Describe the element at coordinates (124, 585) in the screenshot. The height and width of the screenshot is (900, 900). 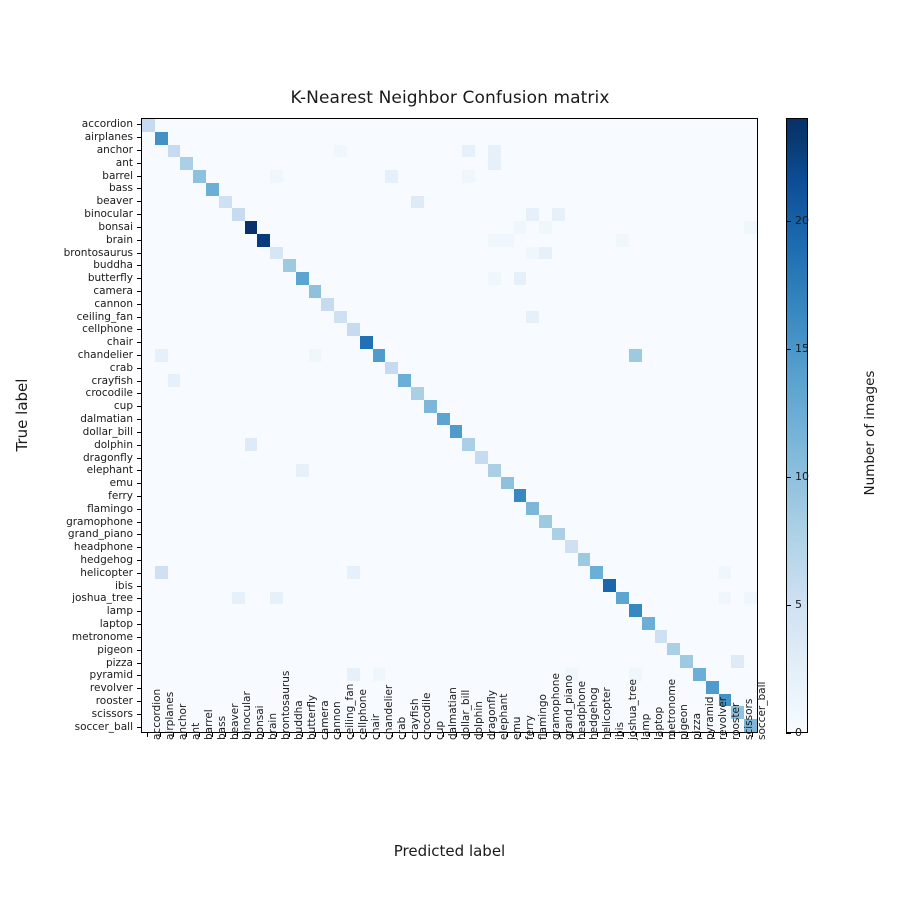
I see `y-tick-label: ibis` at that location.